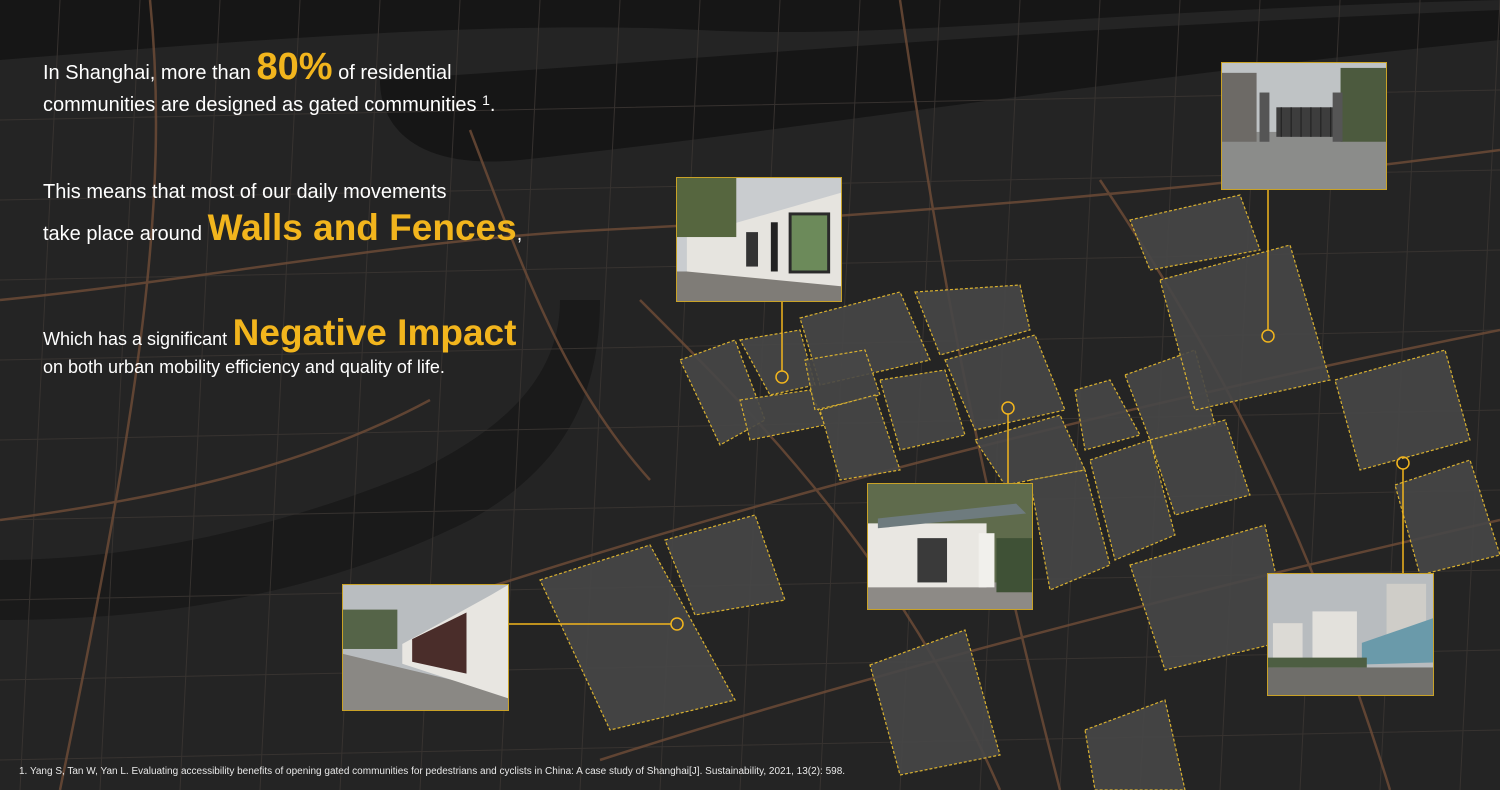 The image size is (1500, 790). I want to click on headline-prefix: In Shanghai, more than, so click(147, 73).